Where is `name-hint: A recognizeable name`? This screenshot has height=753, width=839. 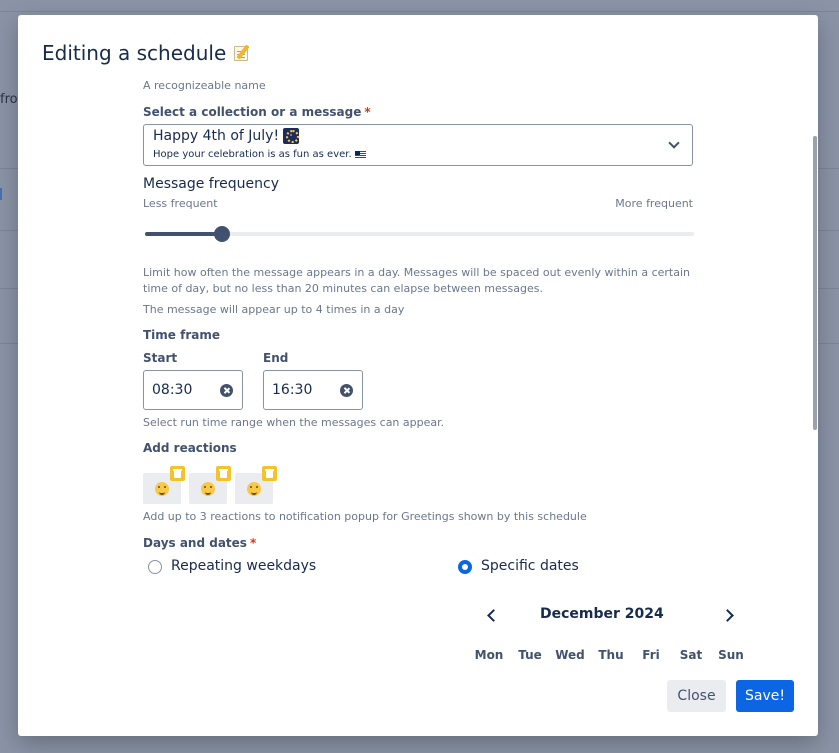
name-hint: A recognizeable name is located at coordinates (204, 85).